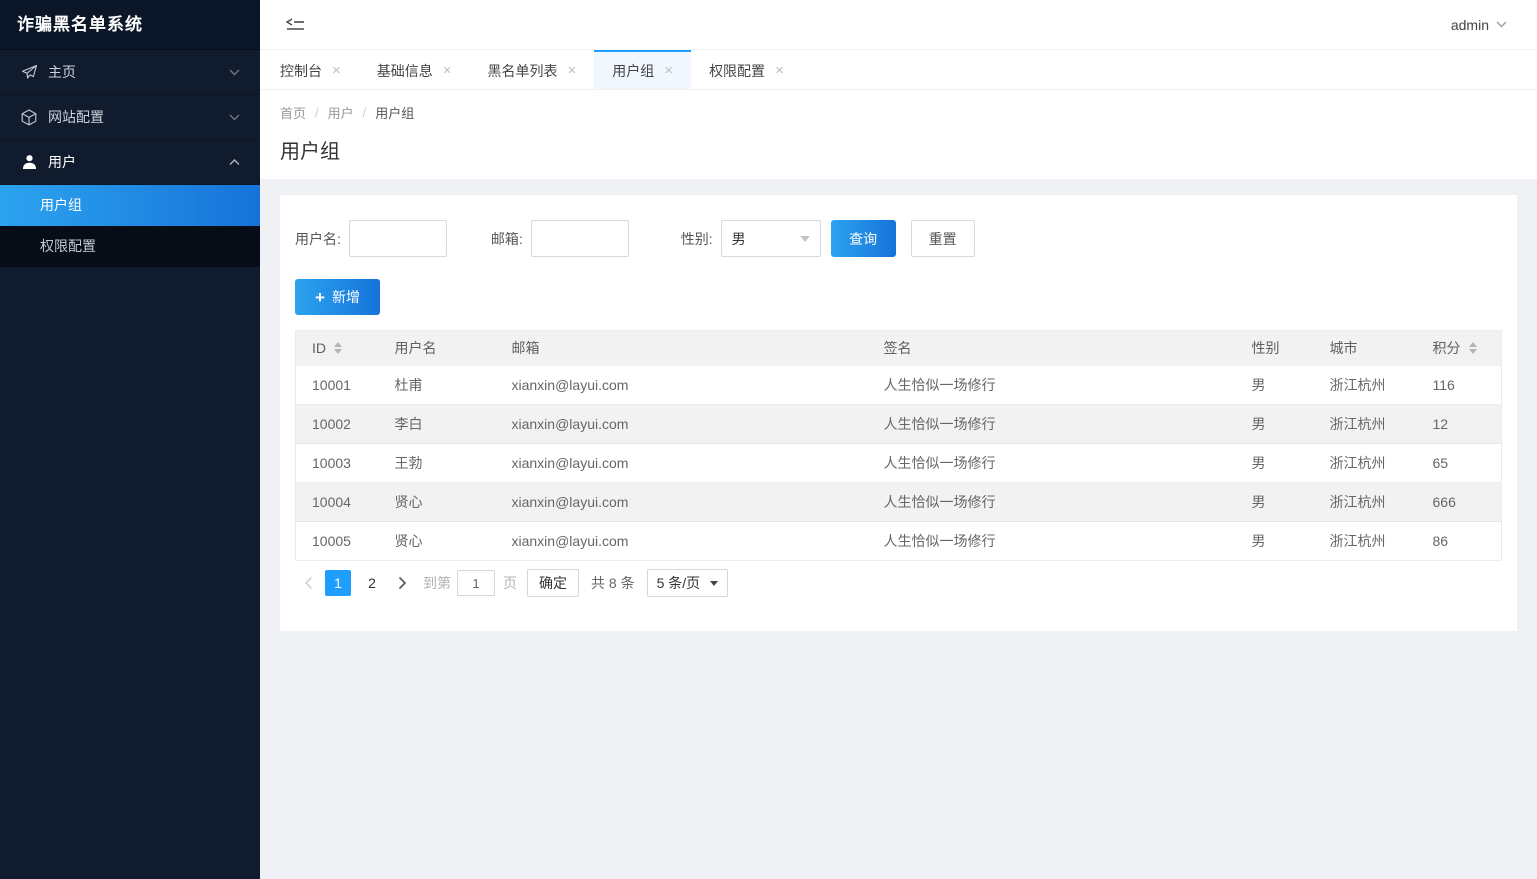 This screenshot has height=879, width=1537. I want to click on cell-username: 贤心, so click(437, 502).